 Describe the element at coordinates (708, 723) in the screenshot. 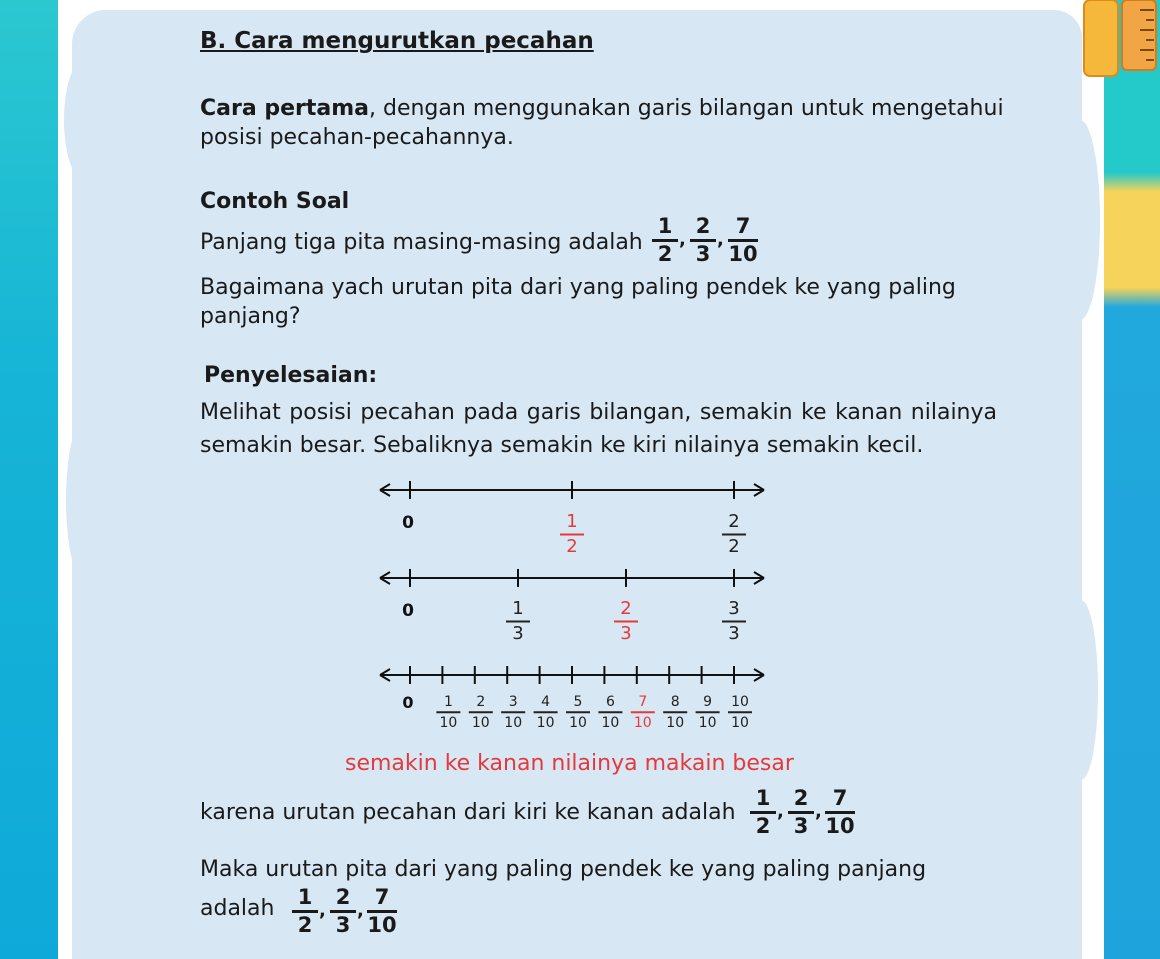

I see `label-tenths-9-den: 10` at that location.